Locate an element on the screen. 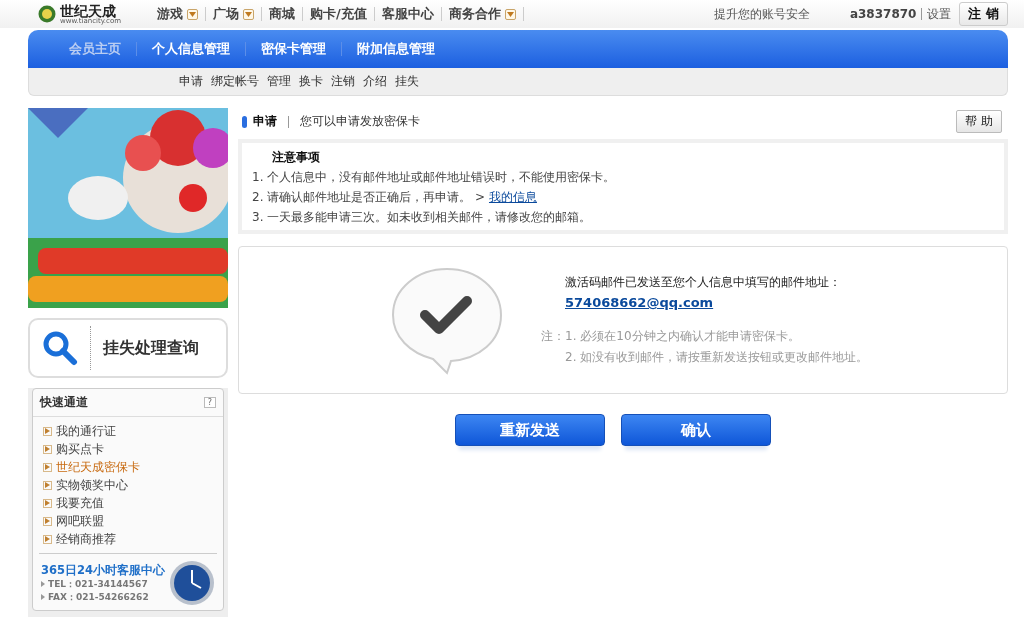 The image size is (1024, 632). nav-link: 商城 is located at coordinates (282, 14).